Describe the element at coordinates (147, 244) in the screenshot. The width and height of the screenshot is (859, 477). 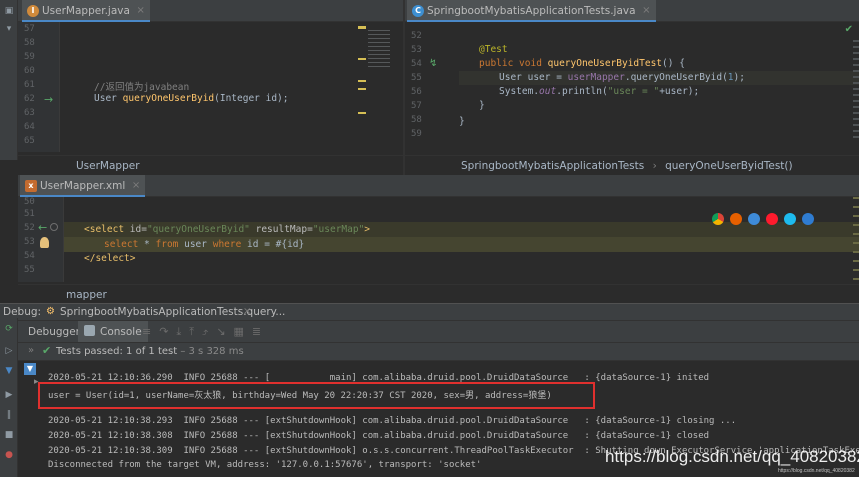
I see `sql-text: *` at that location.